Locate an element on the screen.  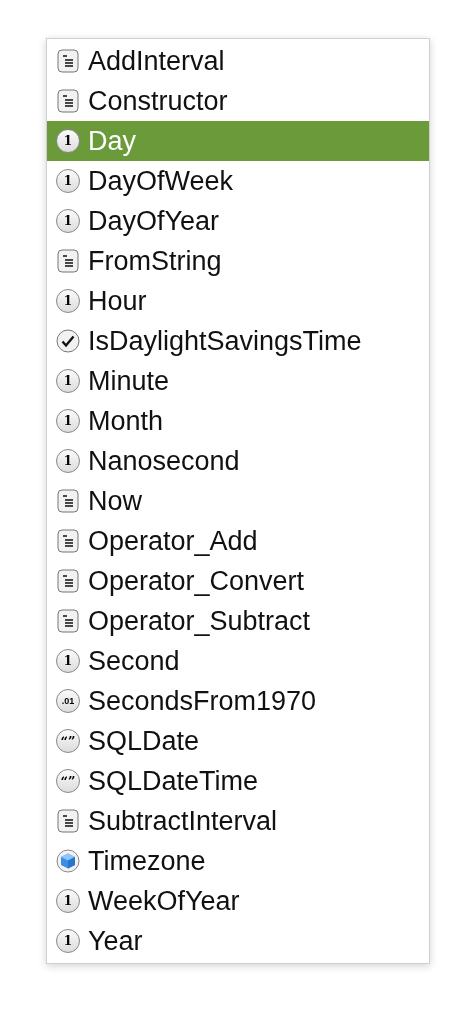
list-item: IsDaylightSavingsTime is located at coordinates (238, 341).